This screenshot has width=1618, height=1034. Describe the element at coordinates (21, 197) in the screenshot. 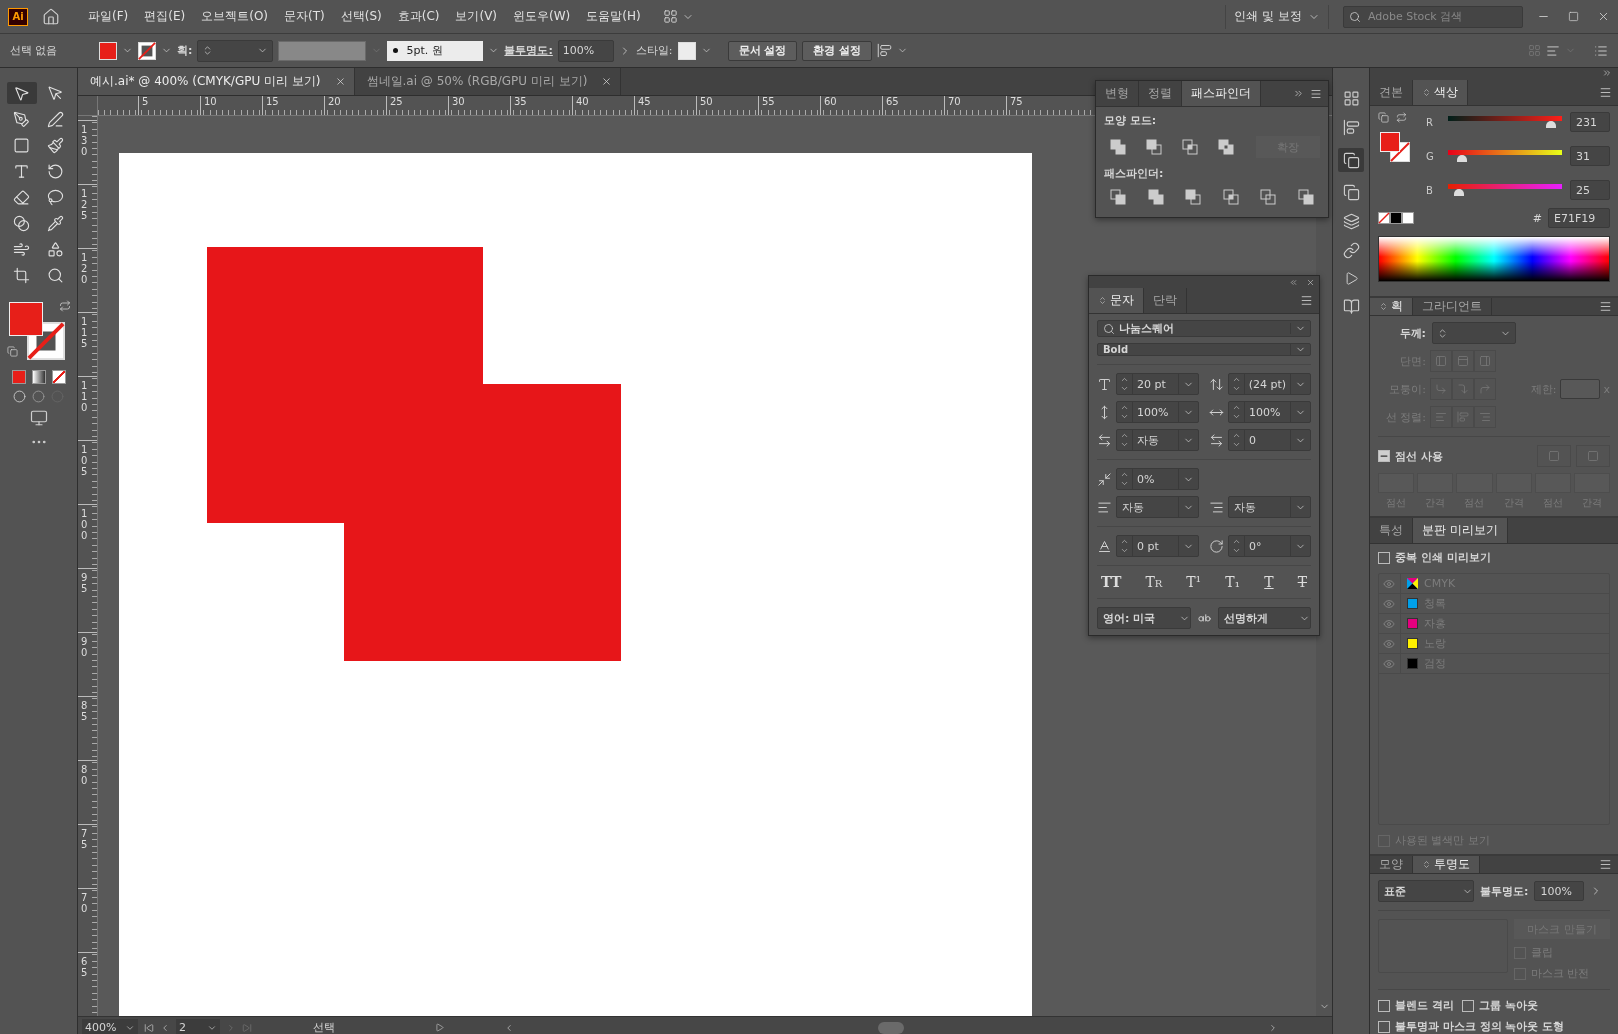

I see `eraser-icon` at that location.